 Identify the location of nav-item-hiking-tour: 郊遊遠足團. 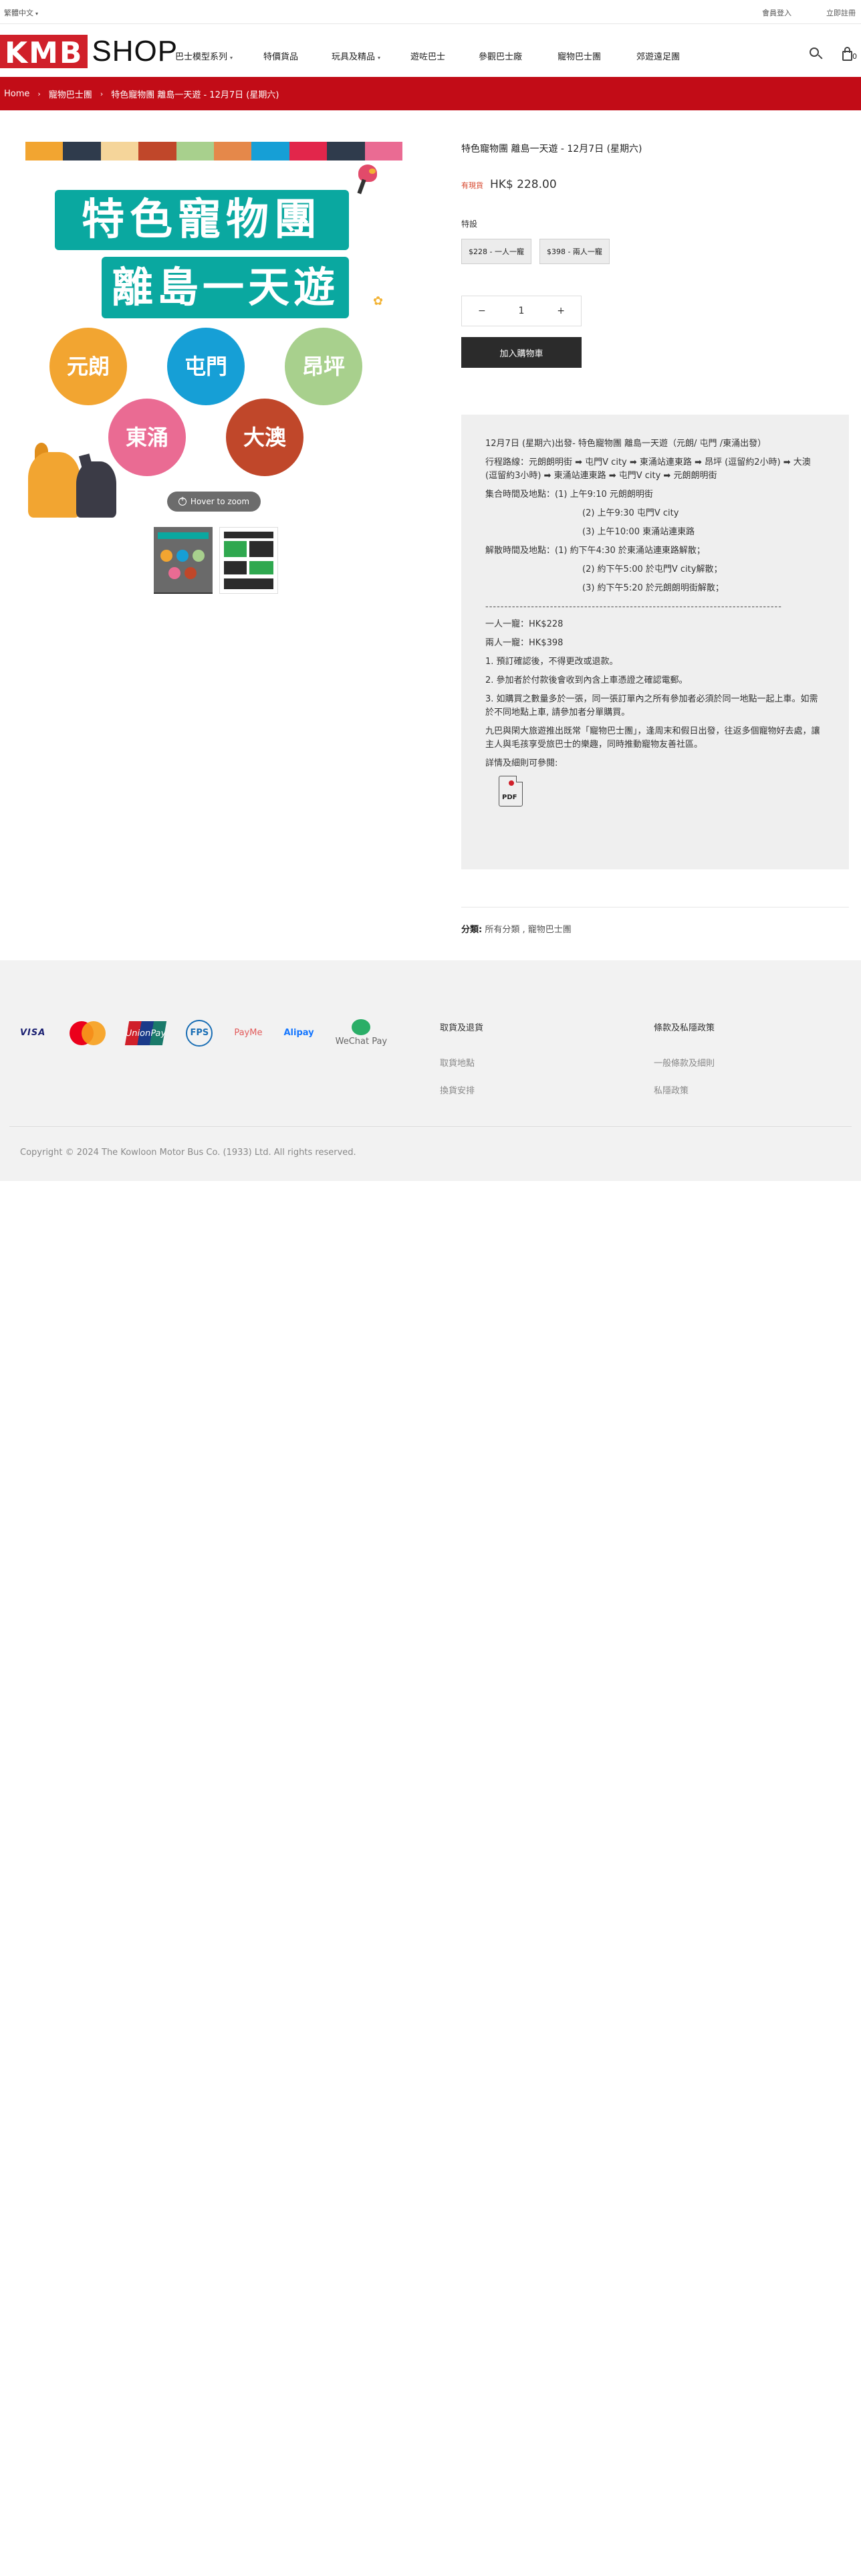
(675, 55).